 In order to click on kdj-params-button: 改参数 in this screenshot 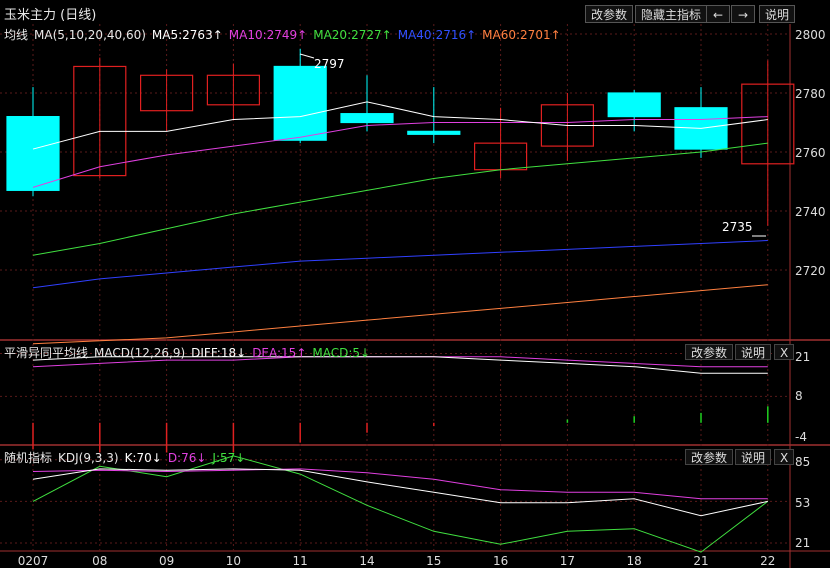, I will do `click(709, 457)`.